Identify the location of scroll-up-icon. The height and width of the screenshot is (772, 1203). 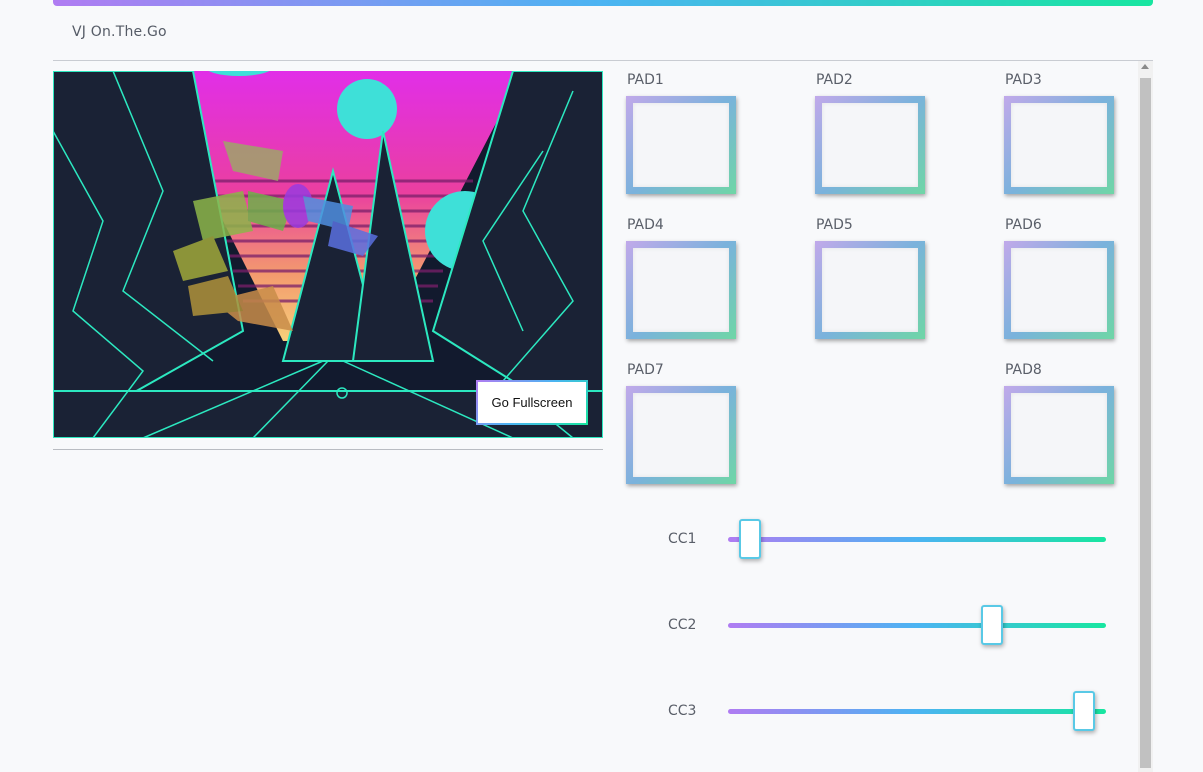
(1145, 66).